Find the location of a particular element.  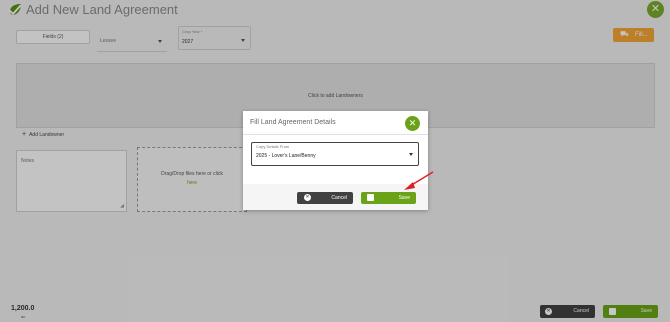

modal-close-icon: ✕ is located at coordinates (412, 123).